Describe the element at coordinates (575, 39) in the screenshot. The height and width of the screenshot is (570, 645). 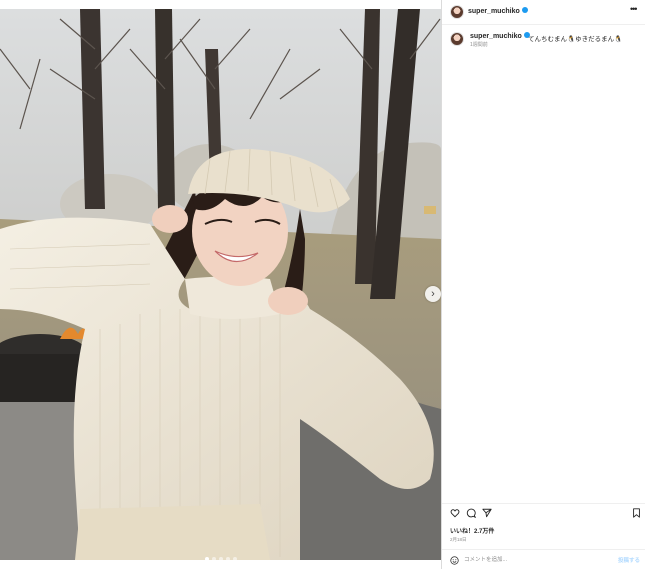
I see `caption-text: てんちむまん🐧ゆきだるまん🐧` at that location.